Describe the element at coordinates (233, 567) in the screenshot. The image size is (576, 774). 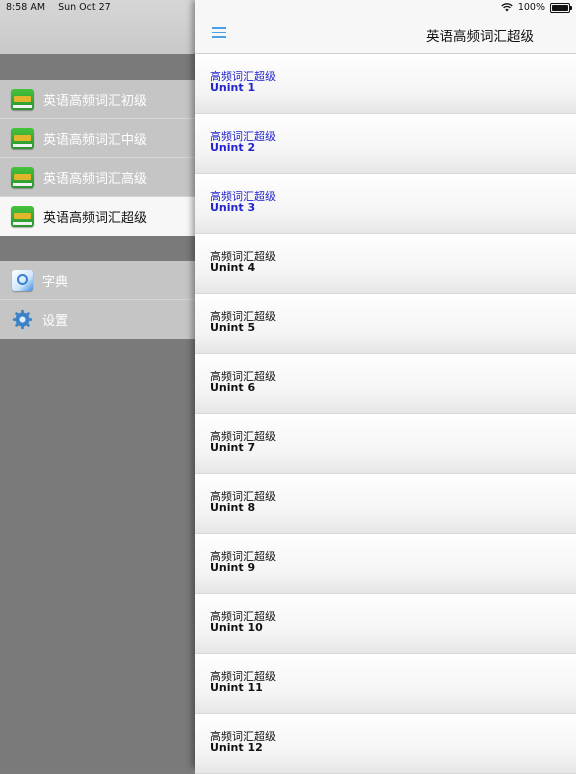
I see `unit-number: Unint 9` at that location.